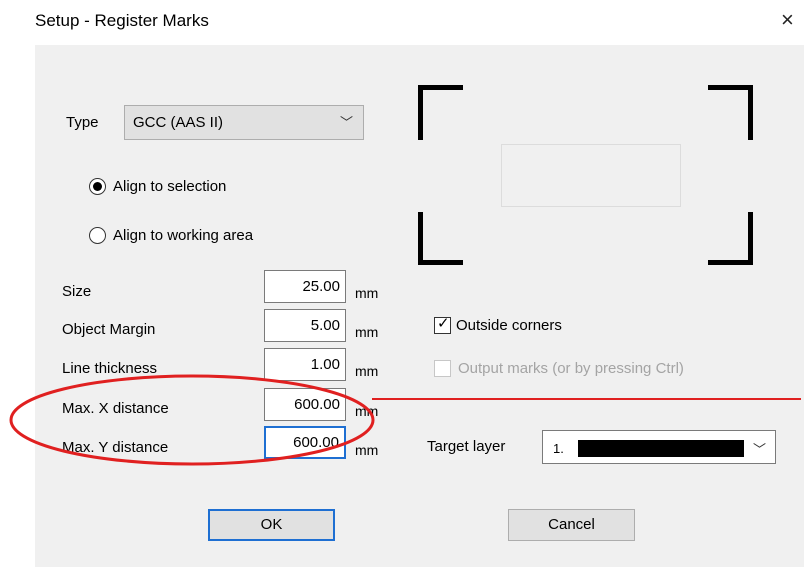 This screenshot has width=804, height=567. What do you see at coordinates (192, 420) in the screenshot?
I see `annotation-ellipse` at bounding box center [192, 420].